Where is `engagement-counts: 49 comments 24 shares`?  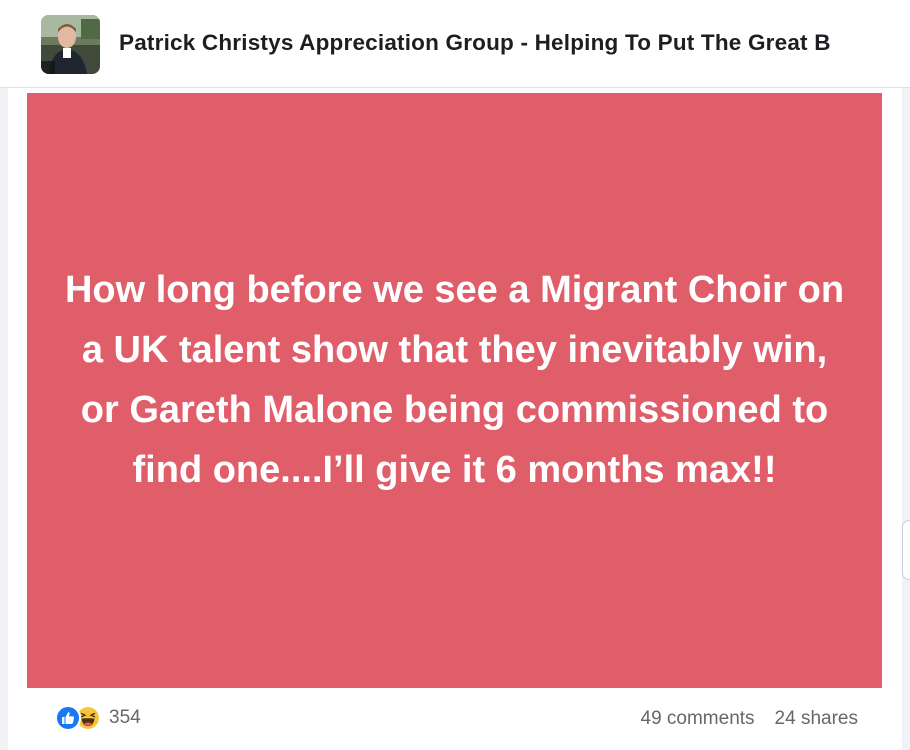 engagement-counts: 49 comments 24 shares is located at coordinates (750, 719).